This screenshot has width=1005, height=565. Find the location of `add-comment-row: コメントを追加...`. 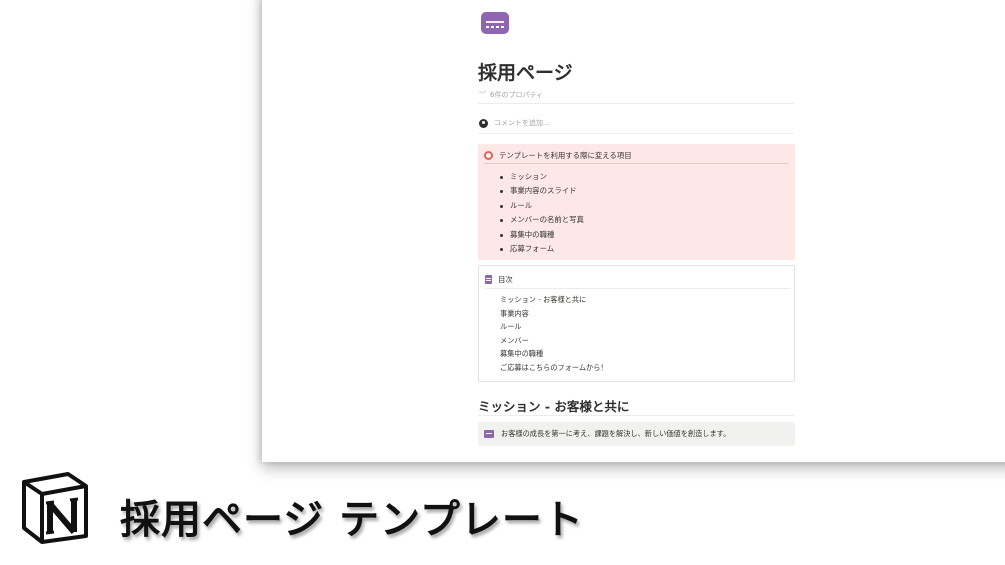

add-comment-row: コメントを追加... is located at coordinates (514, 123).